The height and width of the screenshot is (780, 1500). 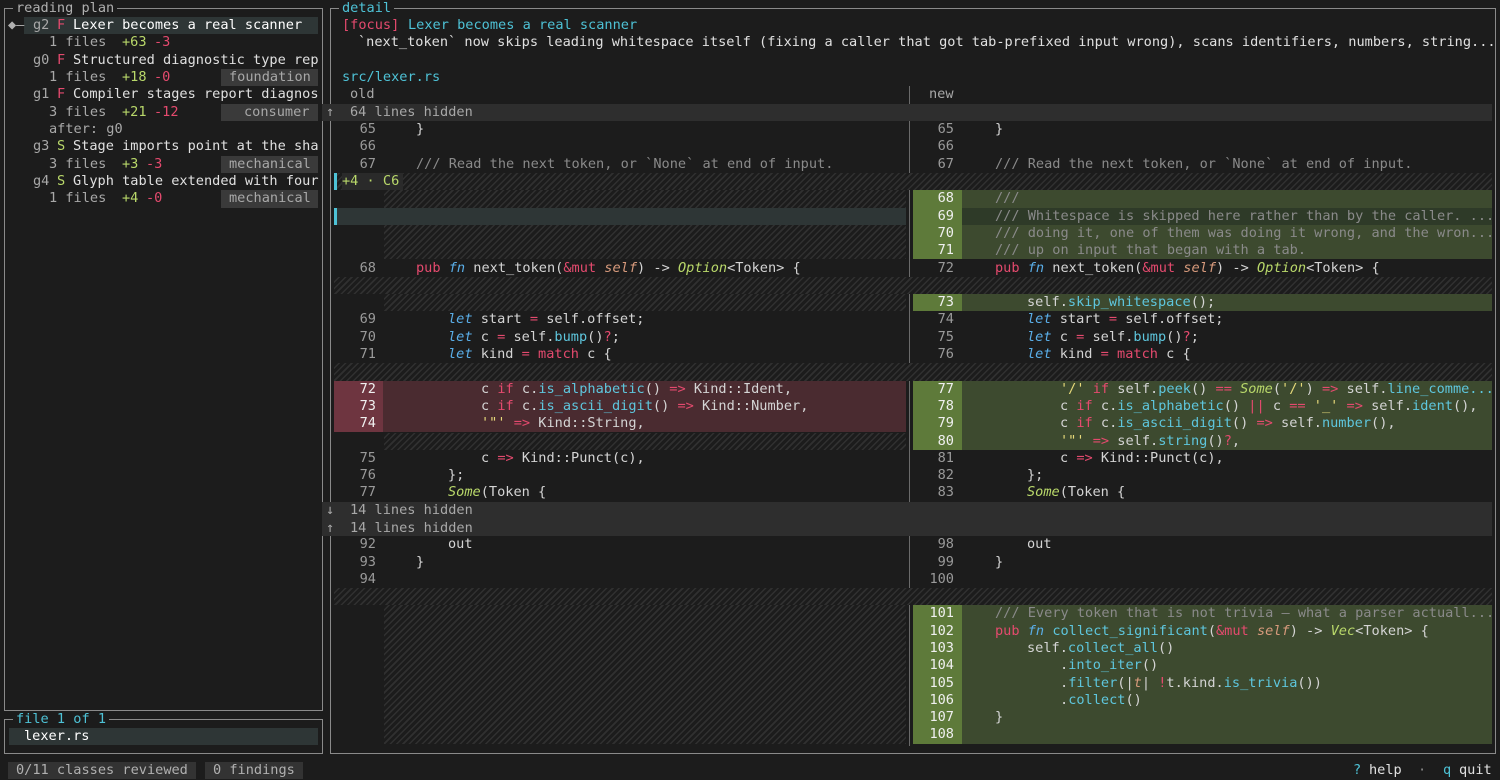 What do you see at coordinates (196, 146) in the screenshot?
I see `group-title: Stage imports point at the sha` at bounding box center [196, 146].